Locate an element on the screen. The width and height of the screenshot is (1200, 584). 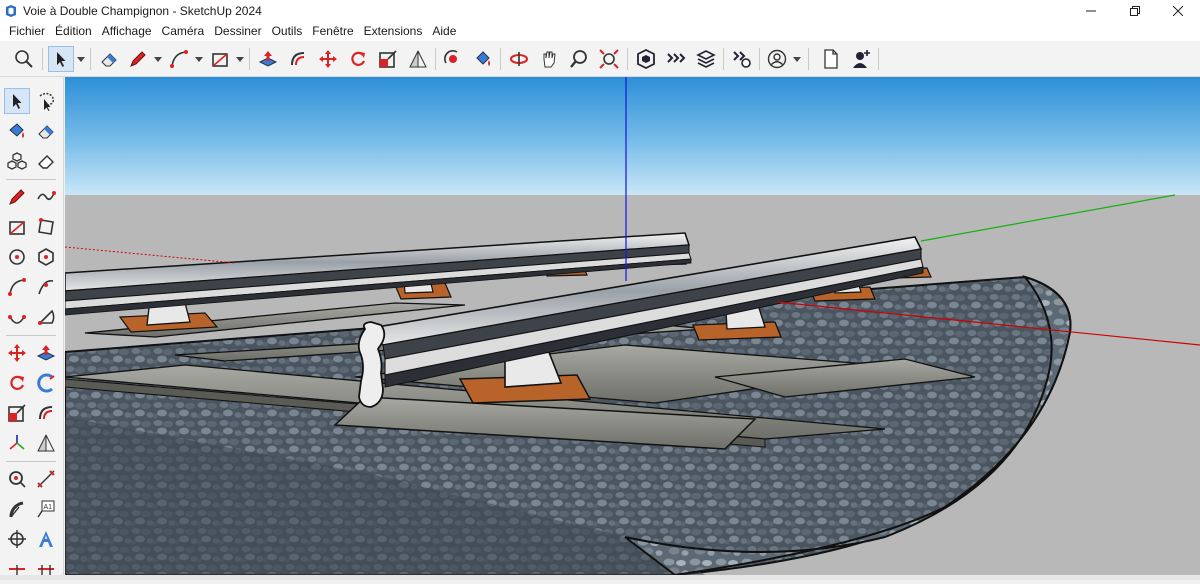
restore-button is located at coordinates (1135, 10).